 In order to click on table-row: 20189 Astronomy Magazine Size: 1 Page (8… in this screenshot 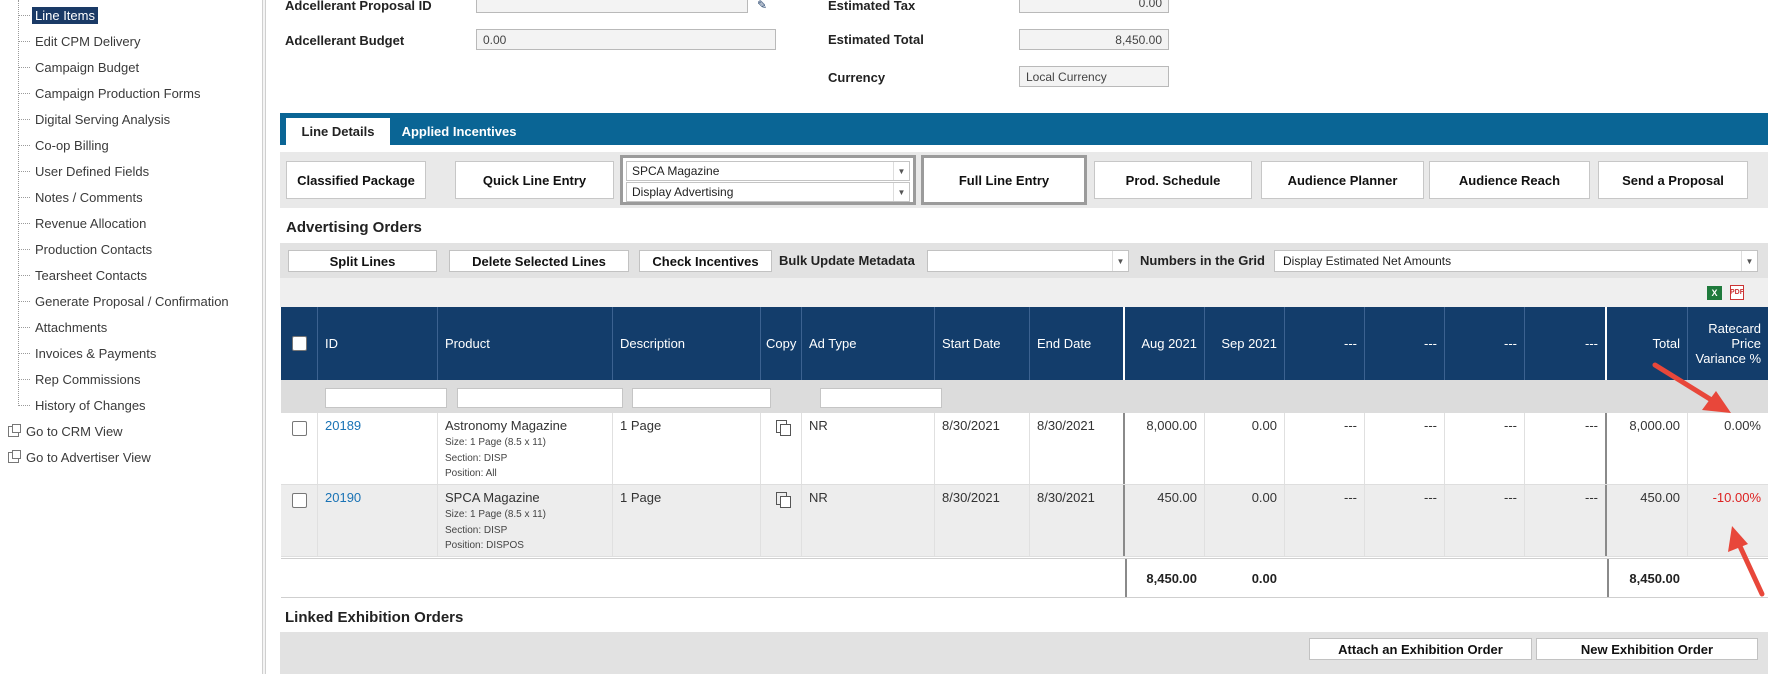, I will do `click(1024, 449)`.